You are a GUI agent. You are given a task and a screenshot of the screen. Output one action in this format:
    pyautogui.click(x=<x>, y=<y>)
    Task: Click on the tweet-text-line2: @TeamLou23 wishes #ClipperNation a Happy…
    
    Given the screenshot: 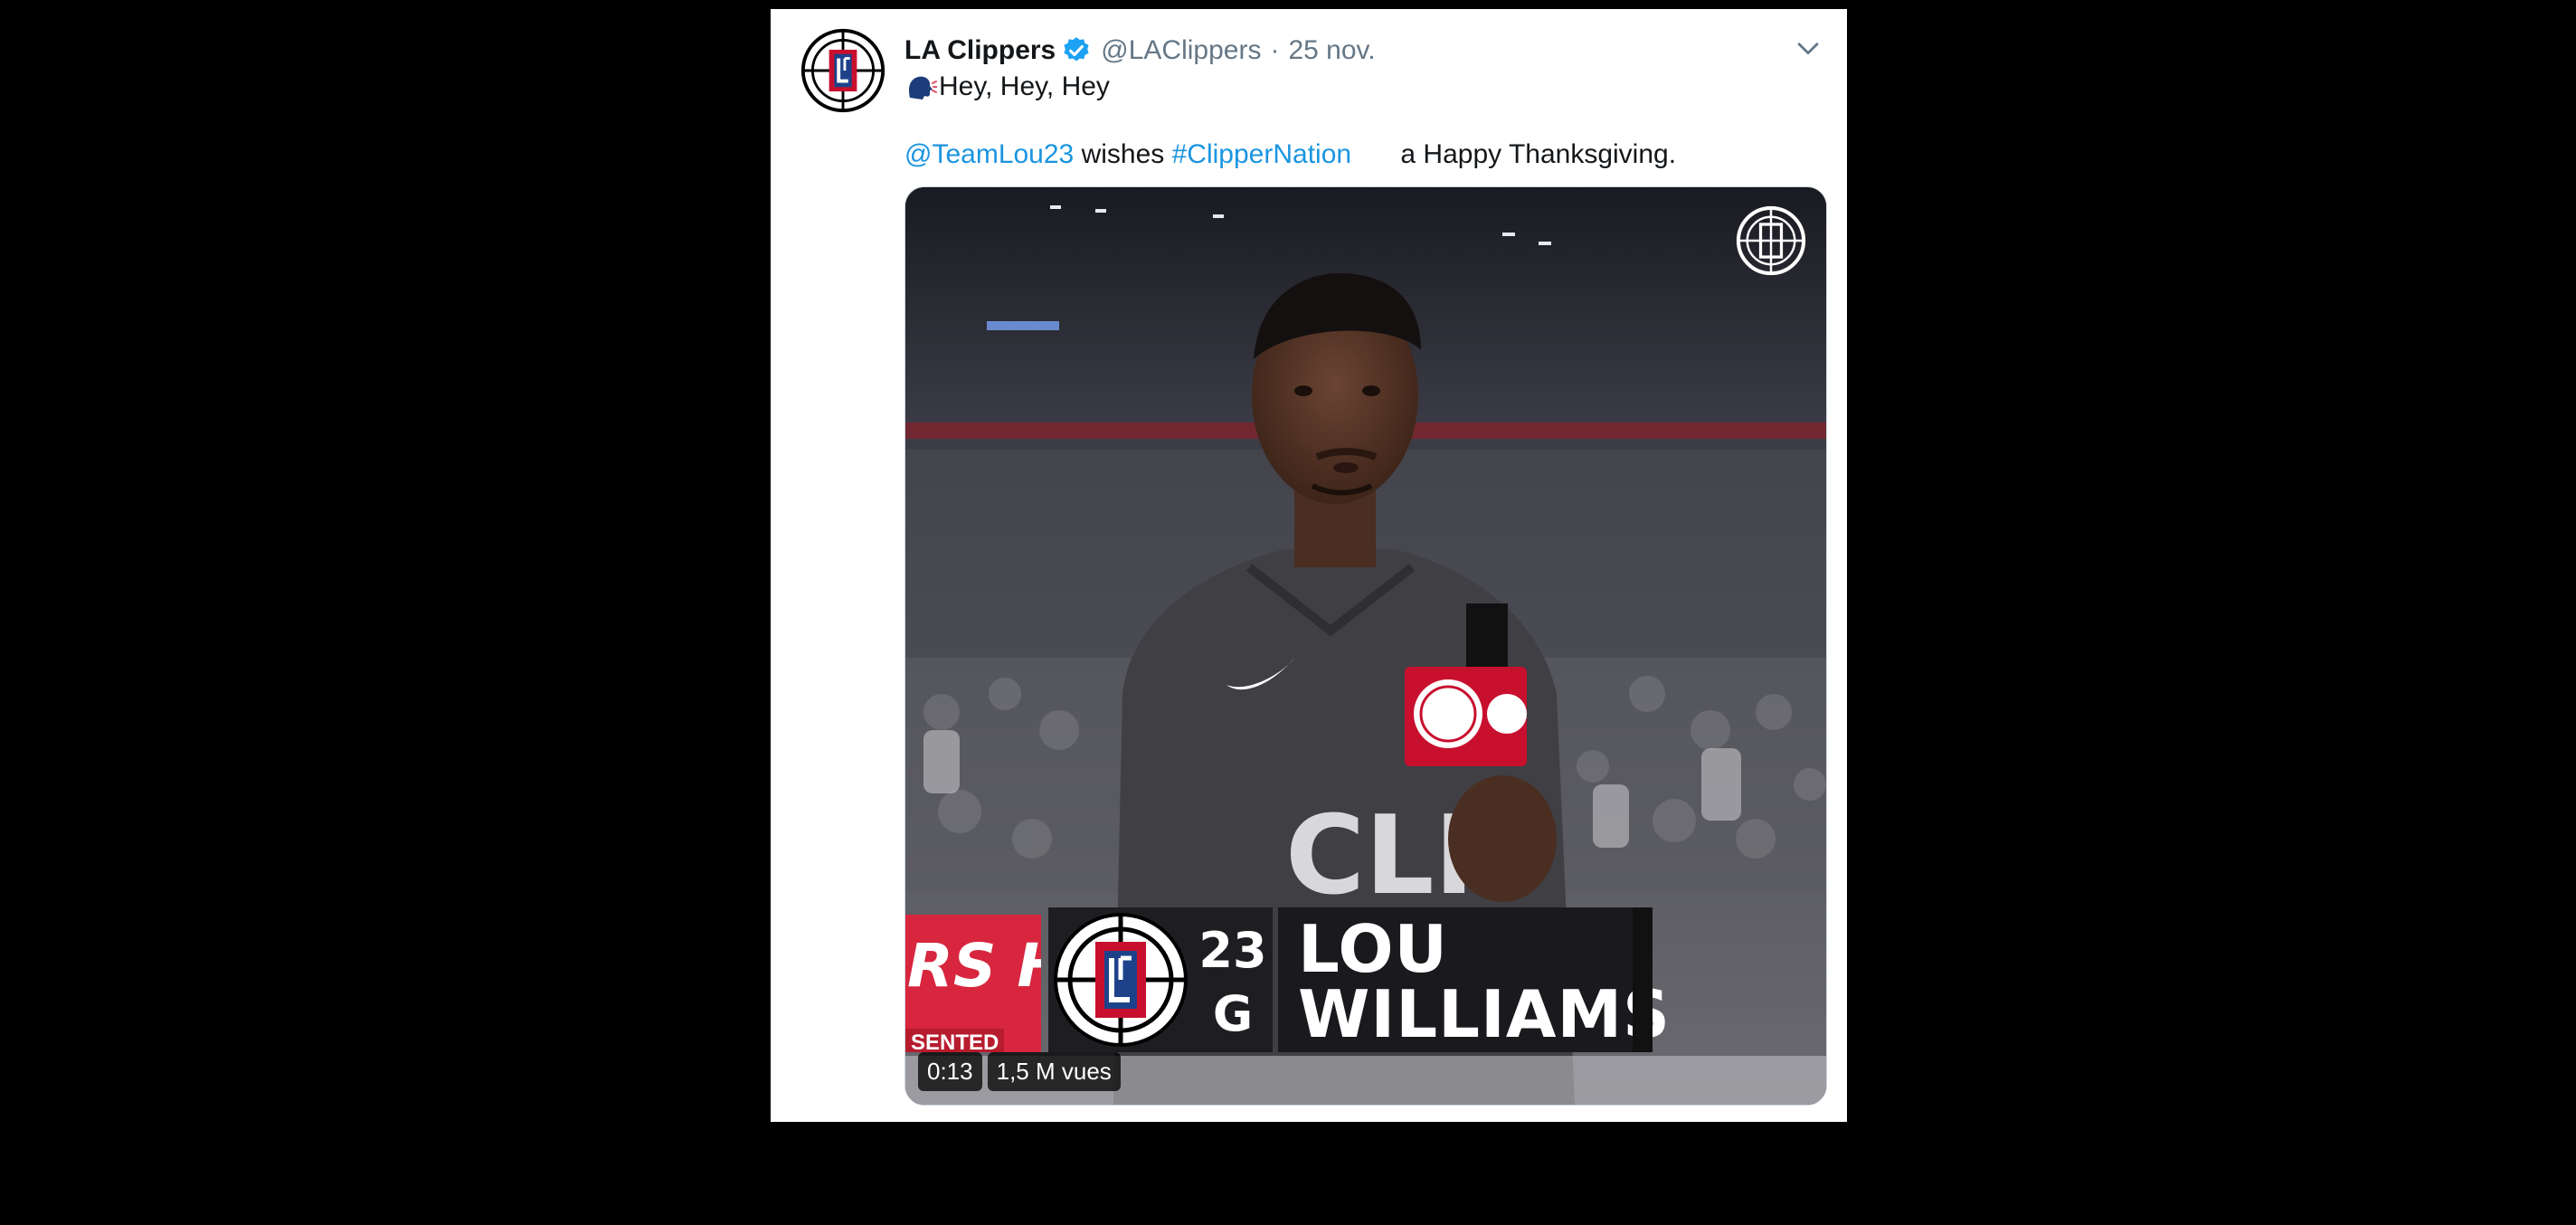 What is the action you would take?
    pyautogui.click(x=1291, y=185)
    